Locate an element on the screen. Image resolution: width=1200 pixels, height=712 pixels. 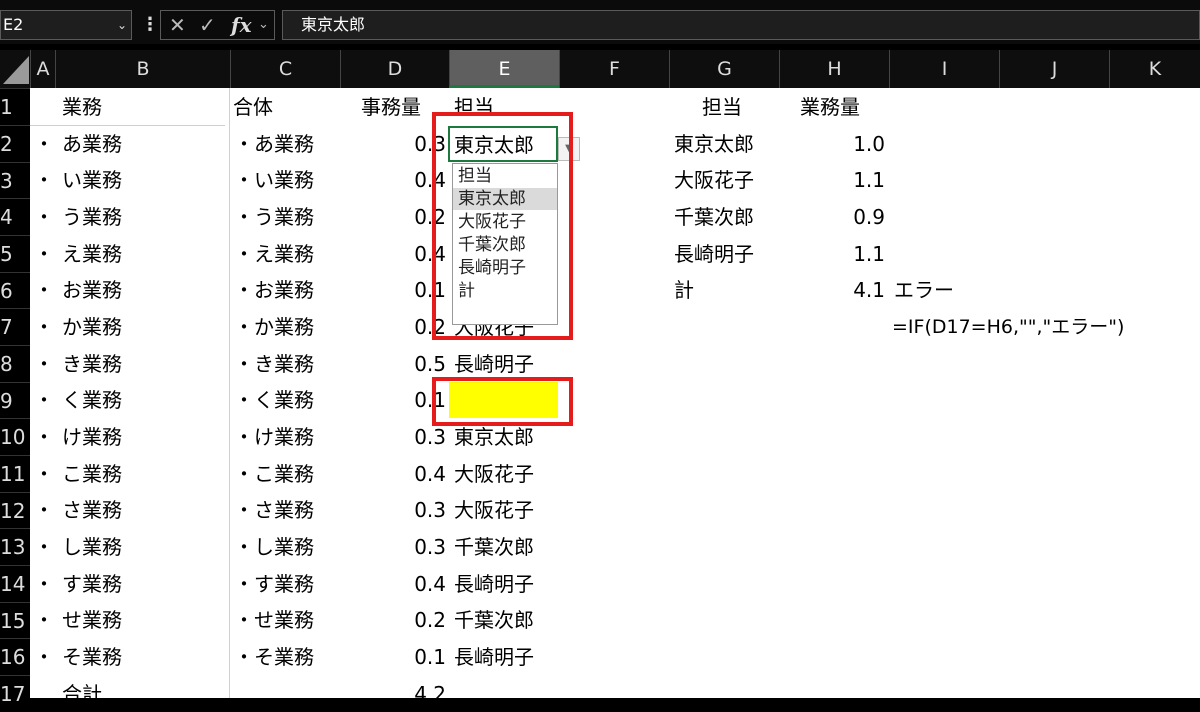
summary-name-cell: 千葉次郎 is located at coordinates (714, 217).